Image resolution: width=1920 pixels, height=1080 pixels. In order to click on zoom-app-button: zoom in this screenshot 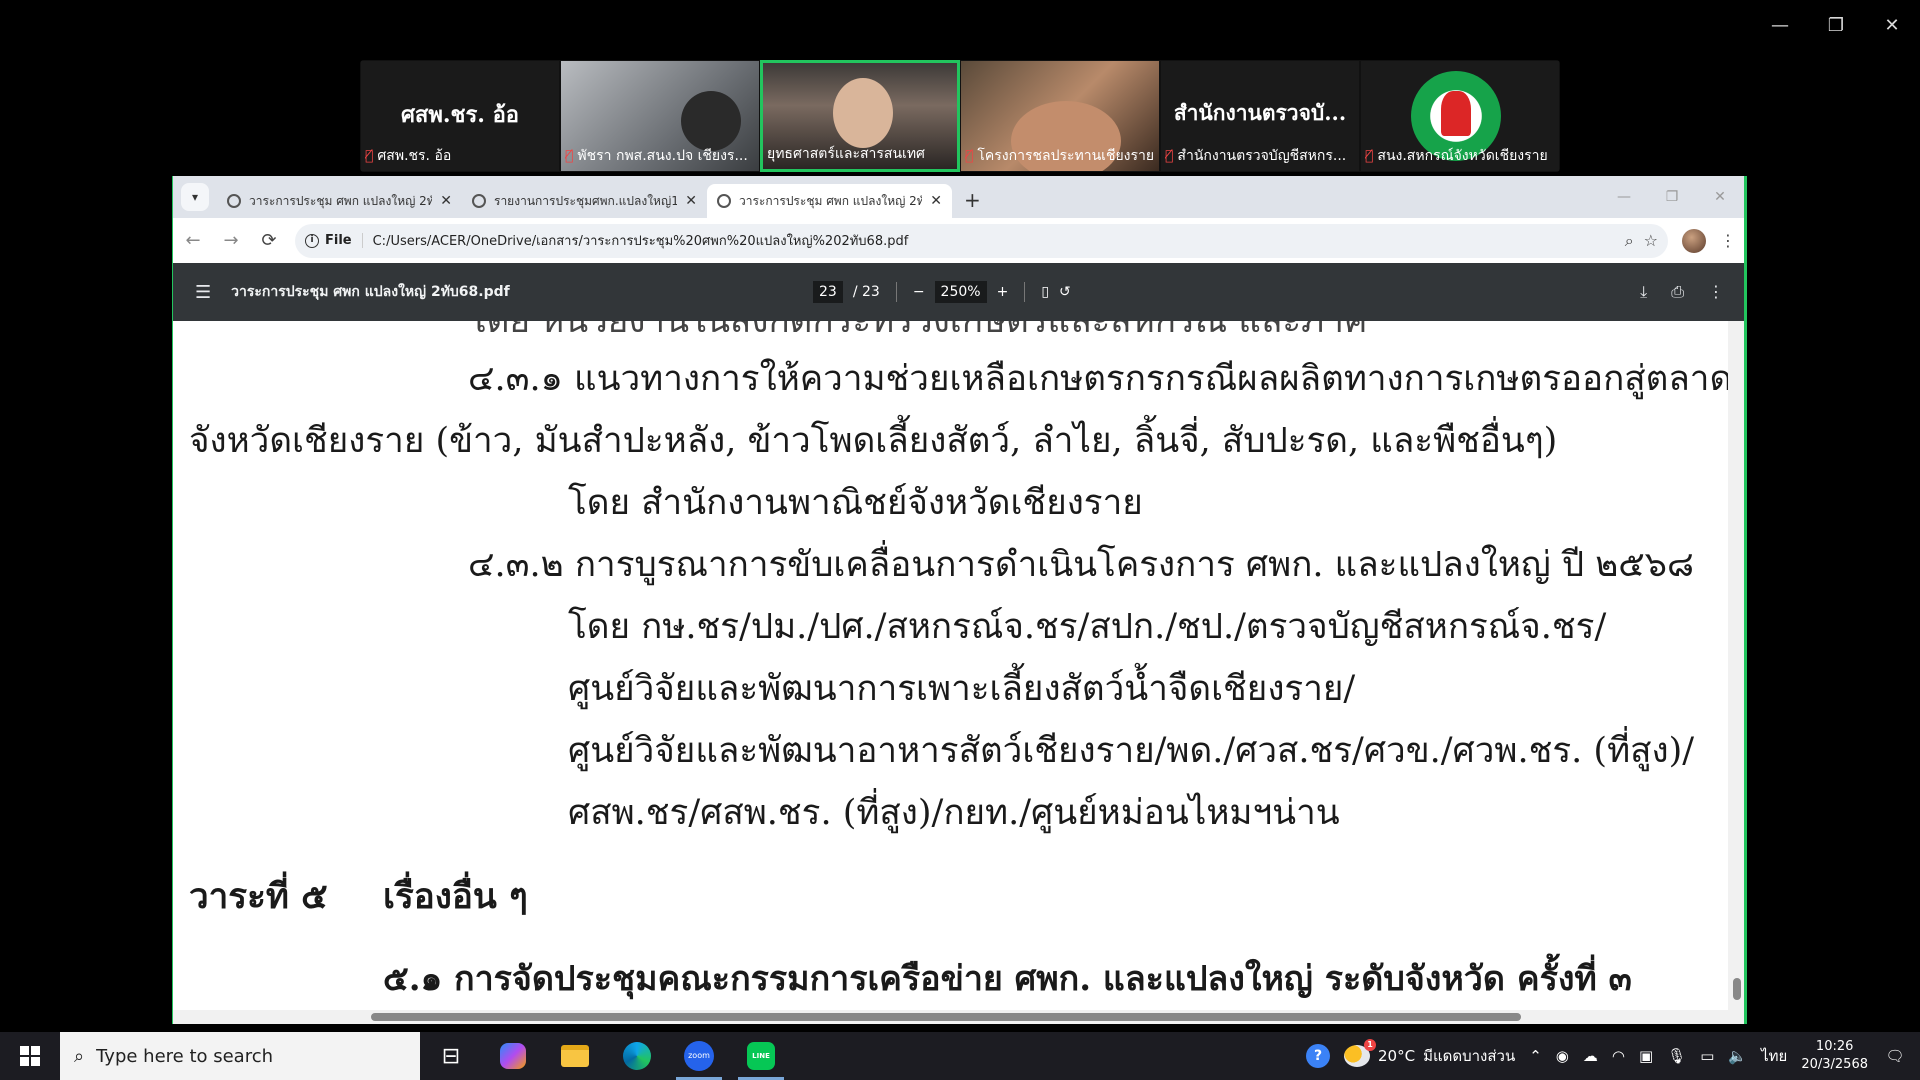, I will do `click(699, 1056)`.